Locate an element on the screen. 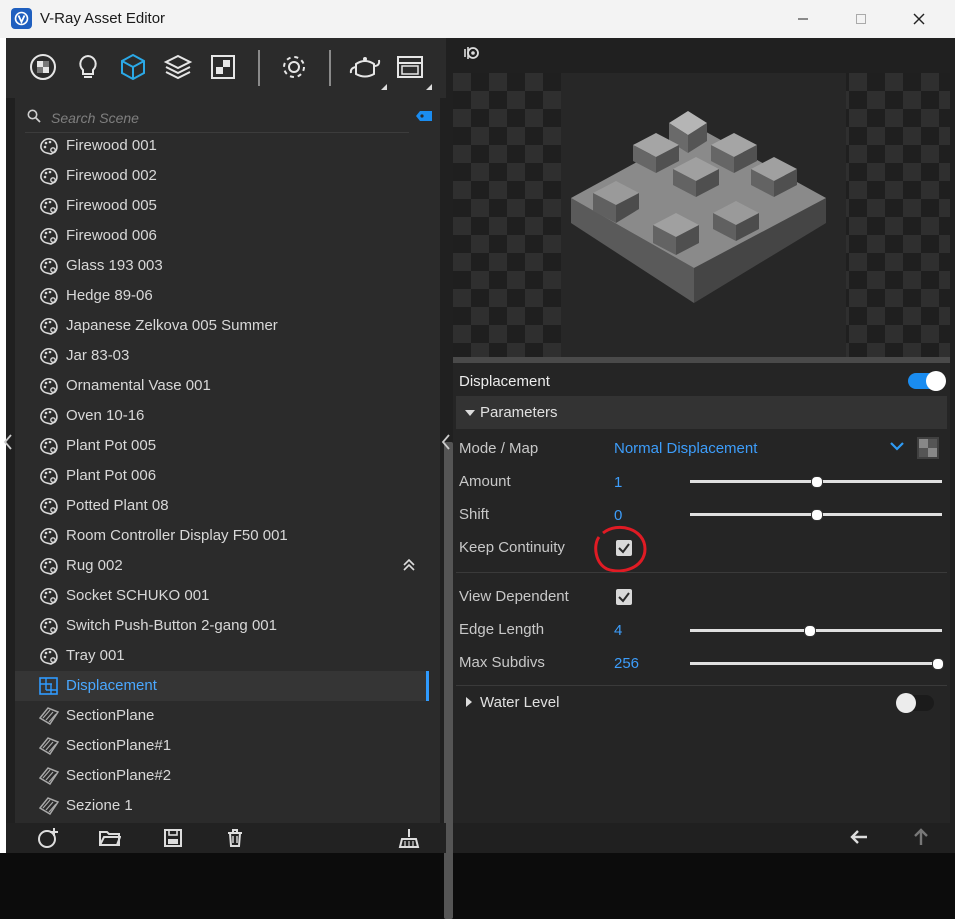 Image resolution: width=955 pixels, height=919 pixels. amount-slider-thumb is located at coordinates (817, 482).